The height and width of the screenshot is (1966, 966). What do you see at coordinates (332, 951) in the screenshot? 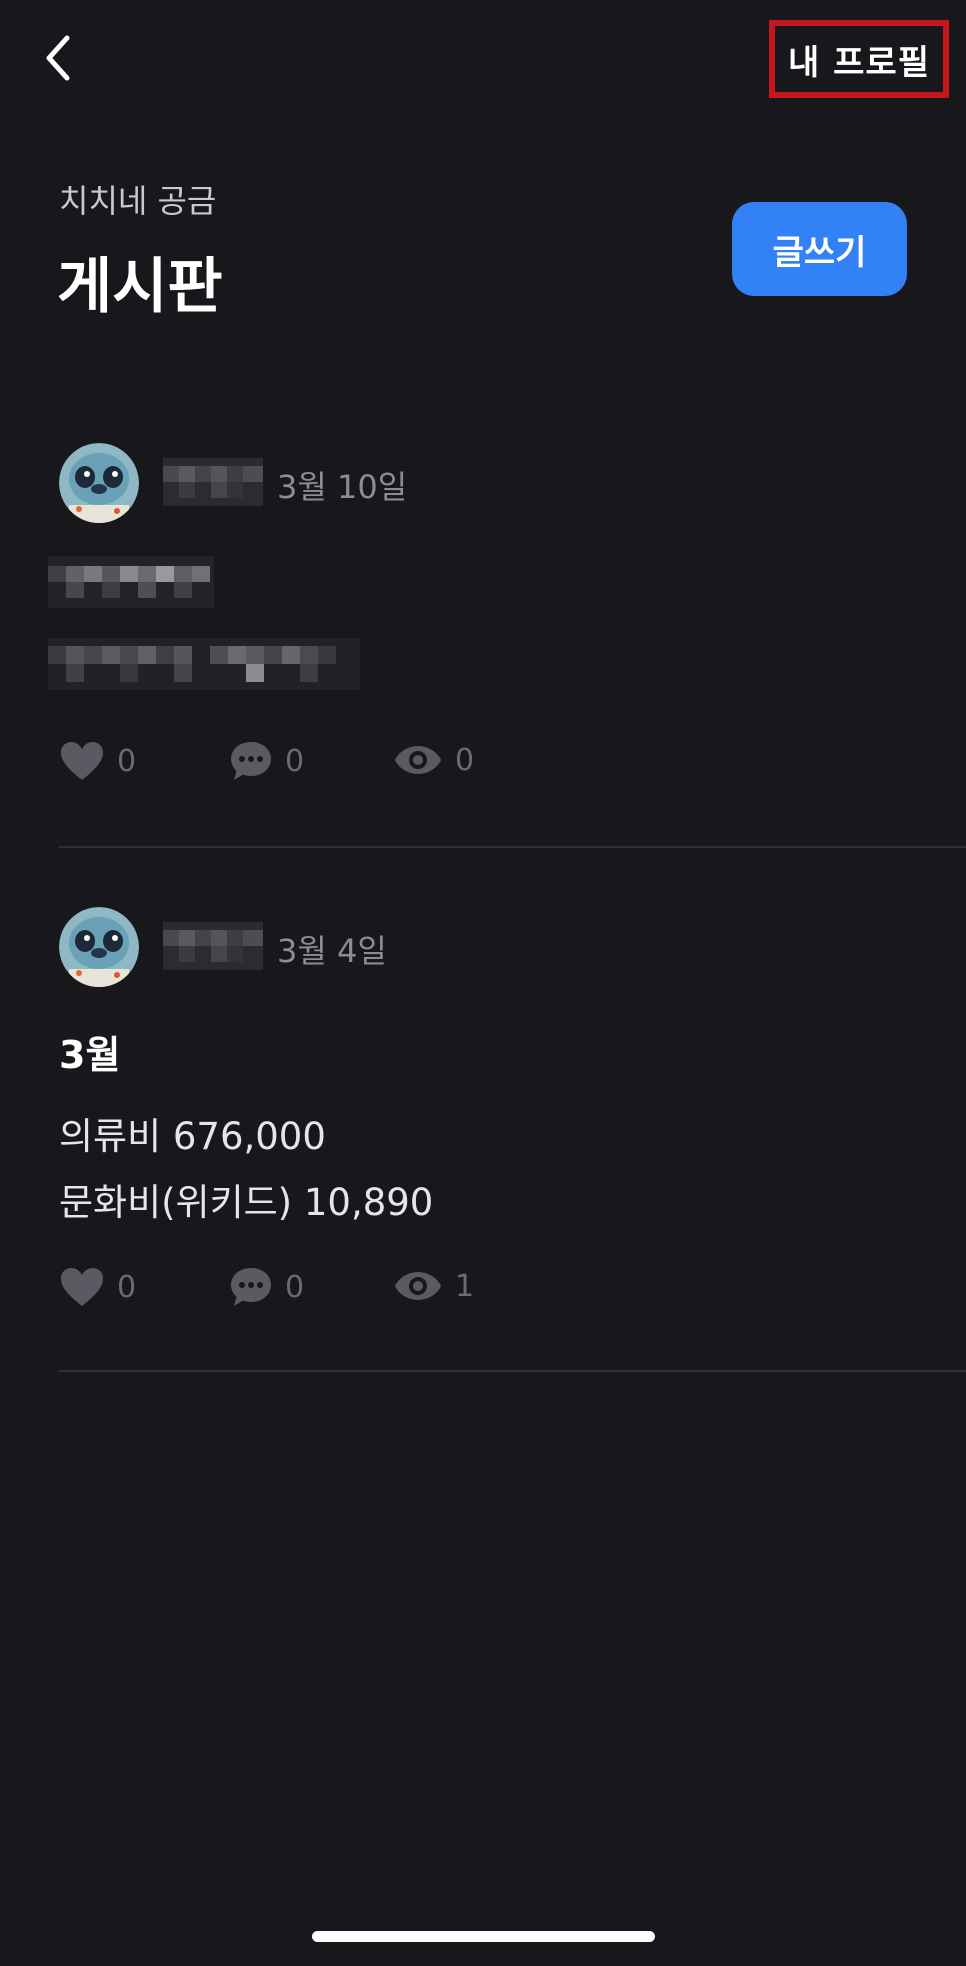
I see `post-date: 3월 4일` at bounding box center [332, 951].